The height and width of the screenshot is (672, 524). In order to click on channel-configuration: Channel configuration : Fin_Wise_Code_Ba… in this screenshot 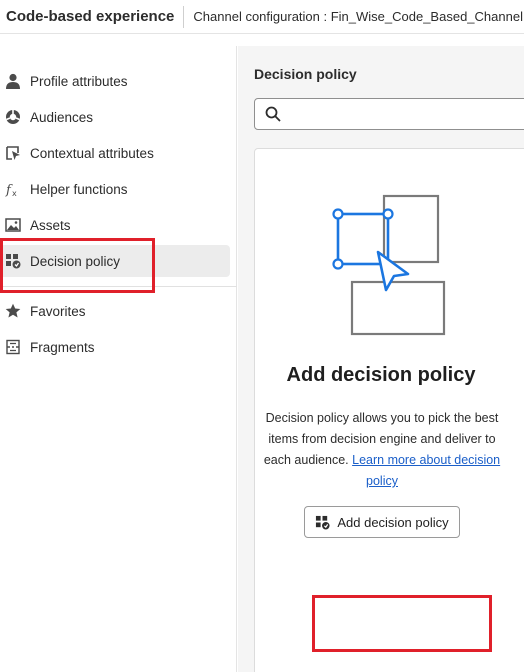, I will do `click(358, 16)`.